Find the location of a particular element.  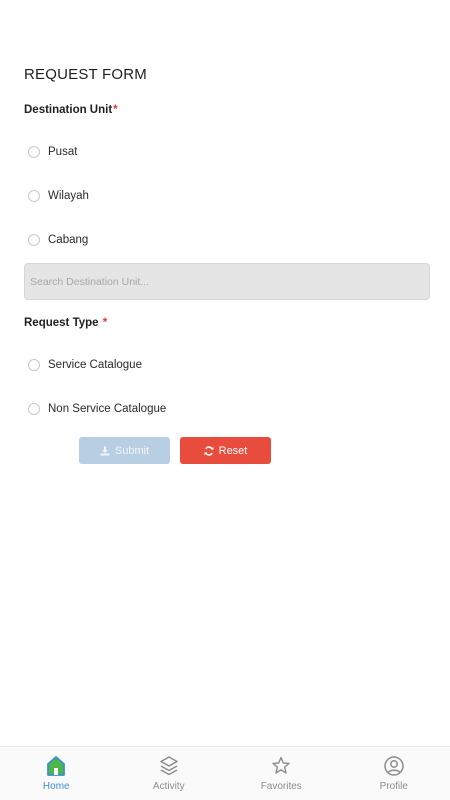

star-icon is located at coordinates (281, 766).